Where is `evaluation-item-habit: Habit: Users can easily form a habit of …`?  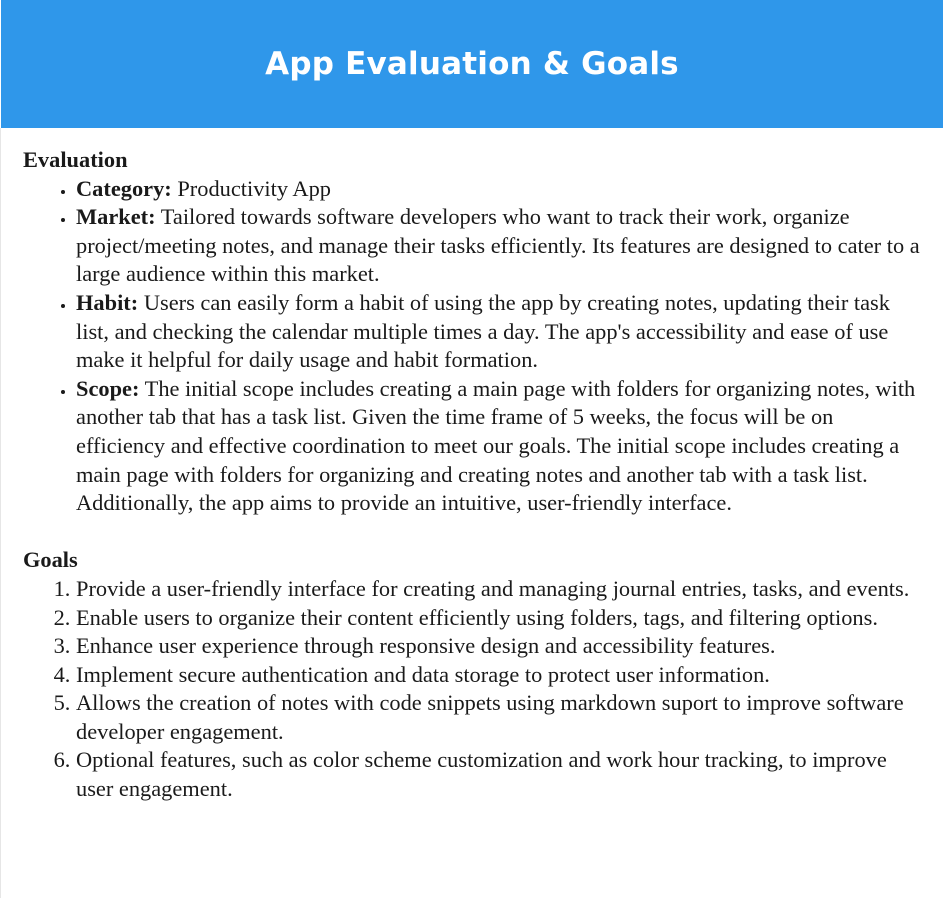
evaluation-item-habit: Habit: Users can easily form a habit of … is located at coordinates (502, 332).